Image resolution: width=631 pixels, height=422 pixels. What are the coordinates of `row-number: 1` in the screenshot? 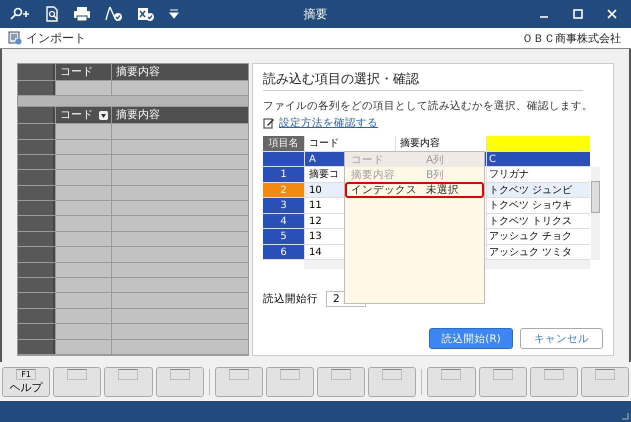 It's located at (283, 174).